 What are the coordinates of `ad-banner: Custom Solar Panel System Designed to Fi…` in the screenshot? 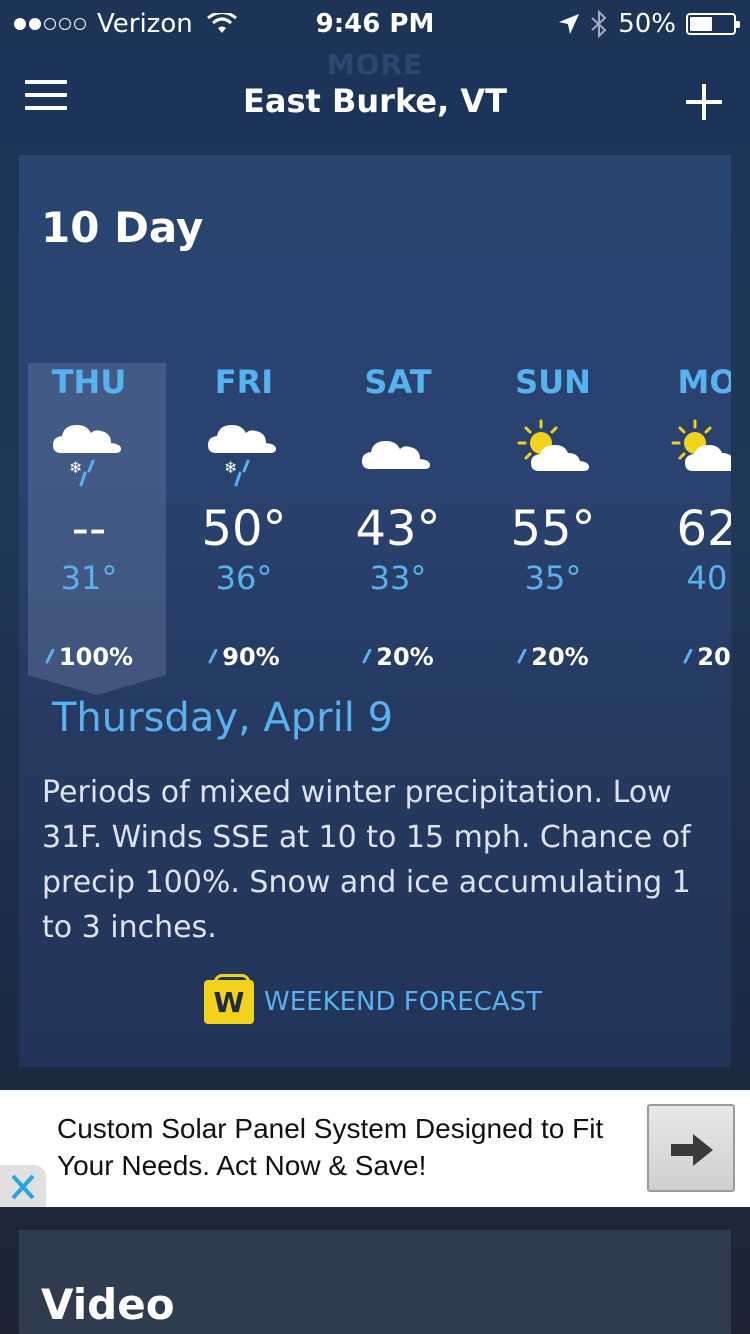 It's located at (375, 1148).